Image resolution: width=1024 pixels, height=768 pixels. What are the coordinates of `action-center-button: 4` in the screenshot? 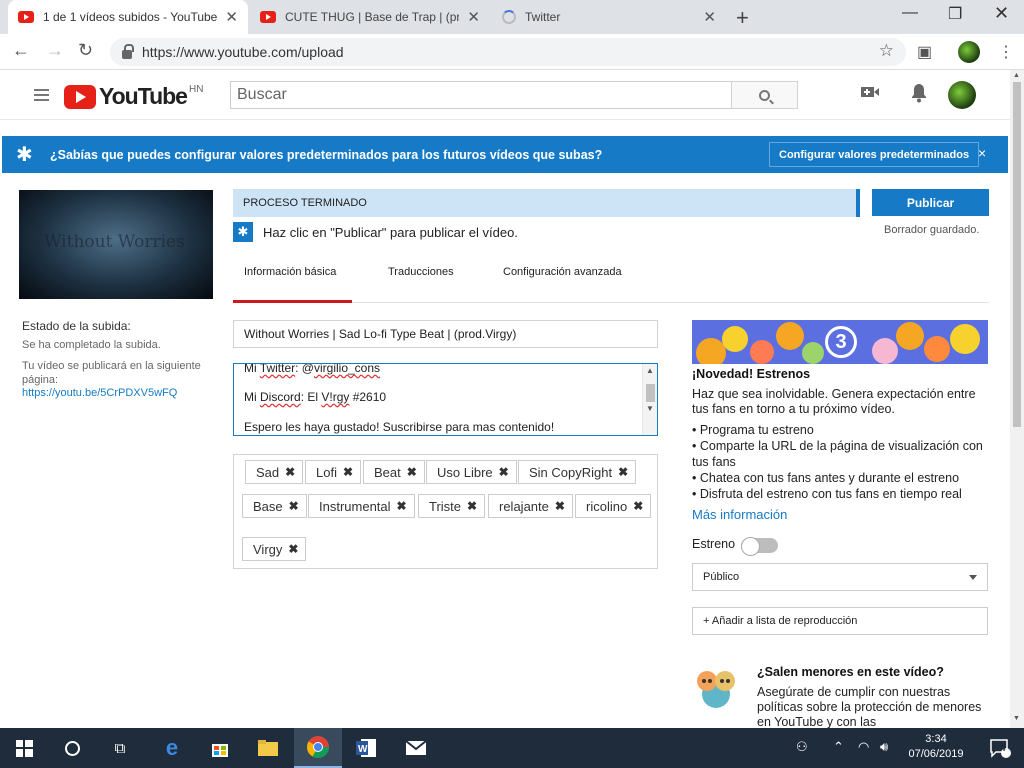 It's located at (1000, 748).